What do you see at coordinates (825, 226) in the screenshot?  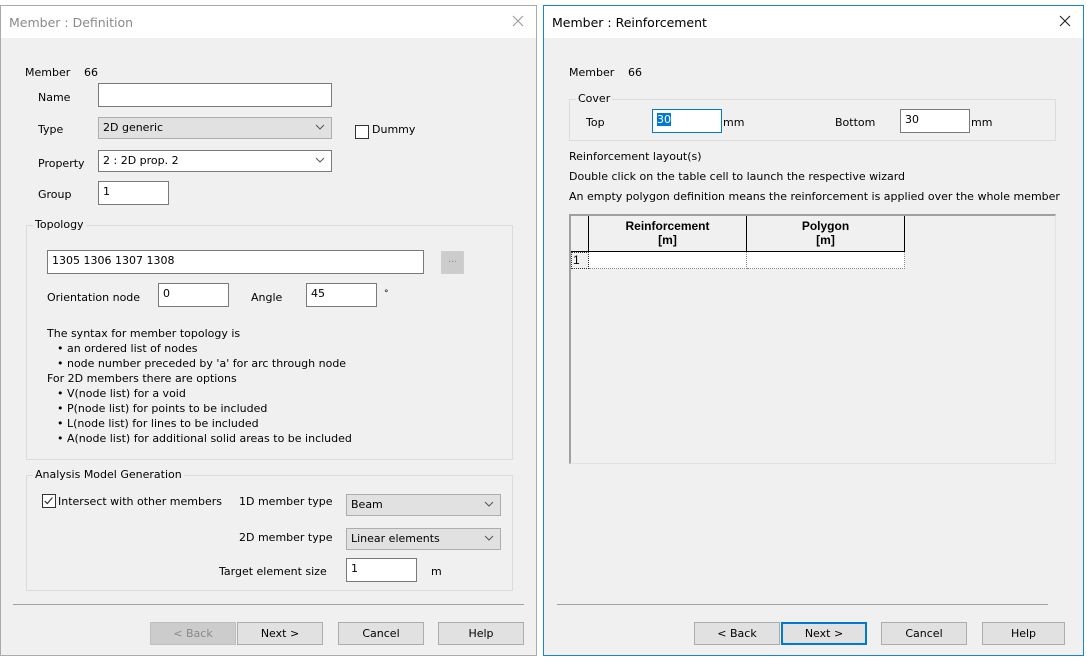 I see `column-name: Polygon` at bounding box center [825, 226].